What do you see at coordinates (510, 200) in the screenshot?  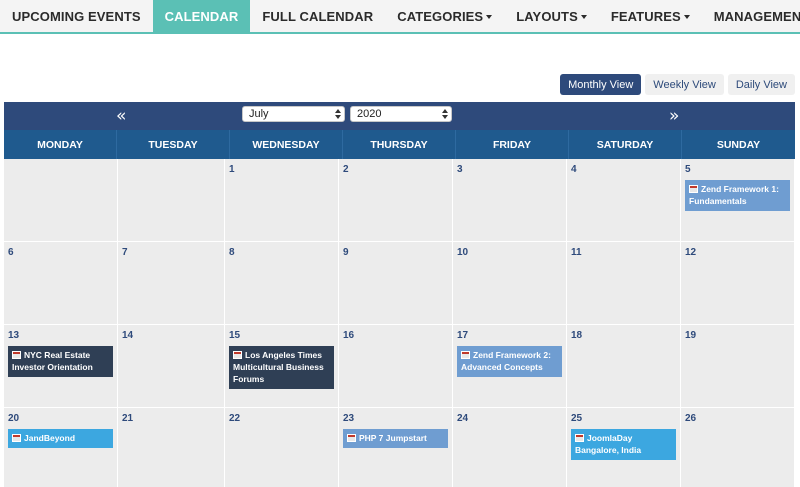 I see `day-cell: 3` at bounding box center [510, 200].